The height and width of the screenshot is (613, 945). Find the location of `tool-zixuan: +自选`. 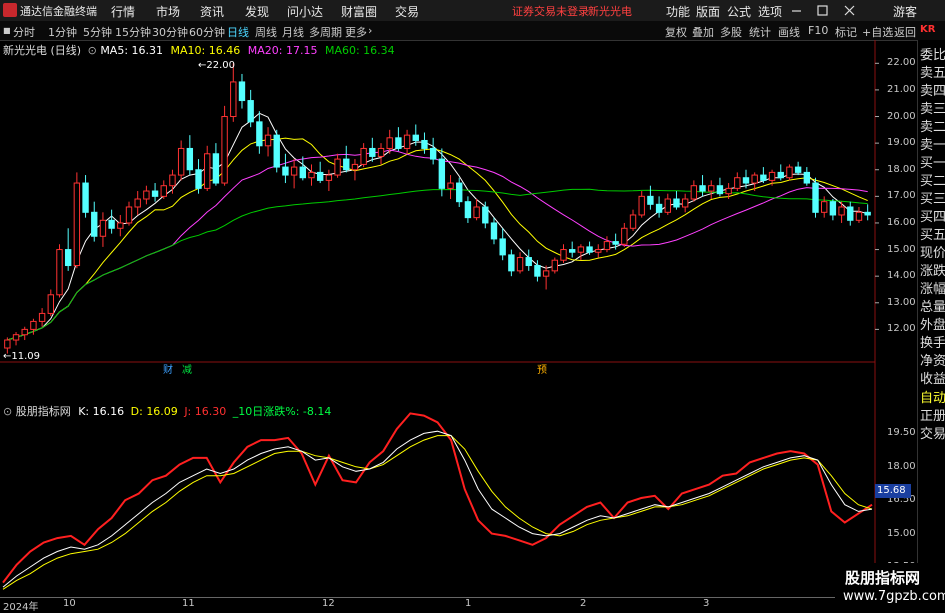

tool-zixuan: +自选 is located at coordinates (877, 32).